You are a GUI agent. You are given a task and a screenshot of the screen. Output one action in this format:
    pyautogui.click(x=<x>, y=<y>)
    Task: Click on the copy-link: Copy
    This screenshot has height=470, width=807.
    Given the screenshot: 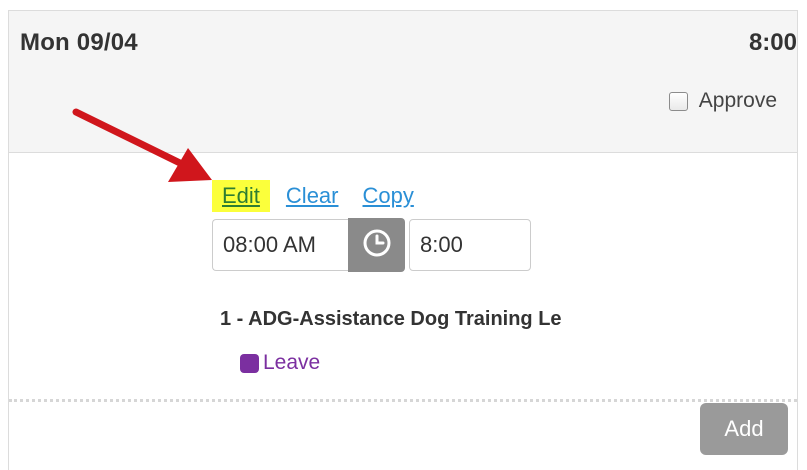 What is the action you would take?
    pyautogui.click(x=388, y=196)
    